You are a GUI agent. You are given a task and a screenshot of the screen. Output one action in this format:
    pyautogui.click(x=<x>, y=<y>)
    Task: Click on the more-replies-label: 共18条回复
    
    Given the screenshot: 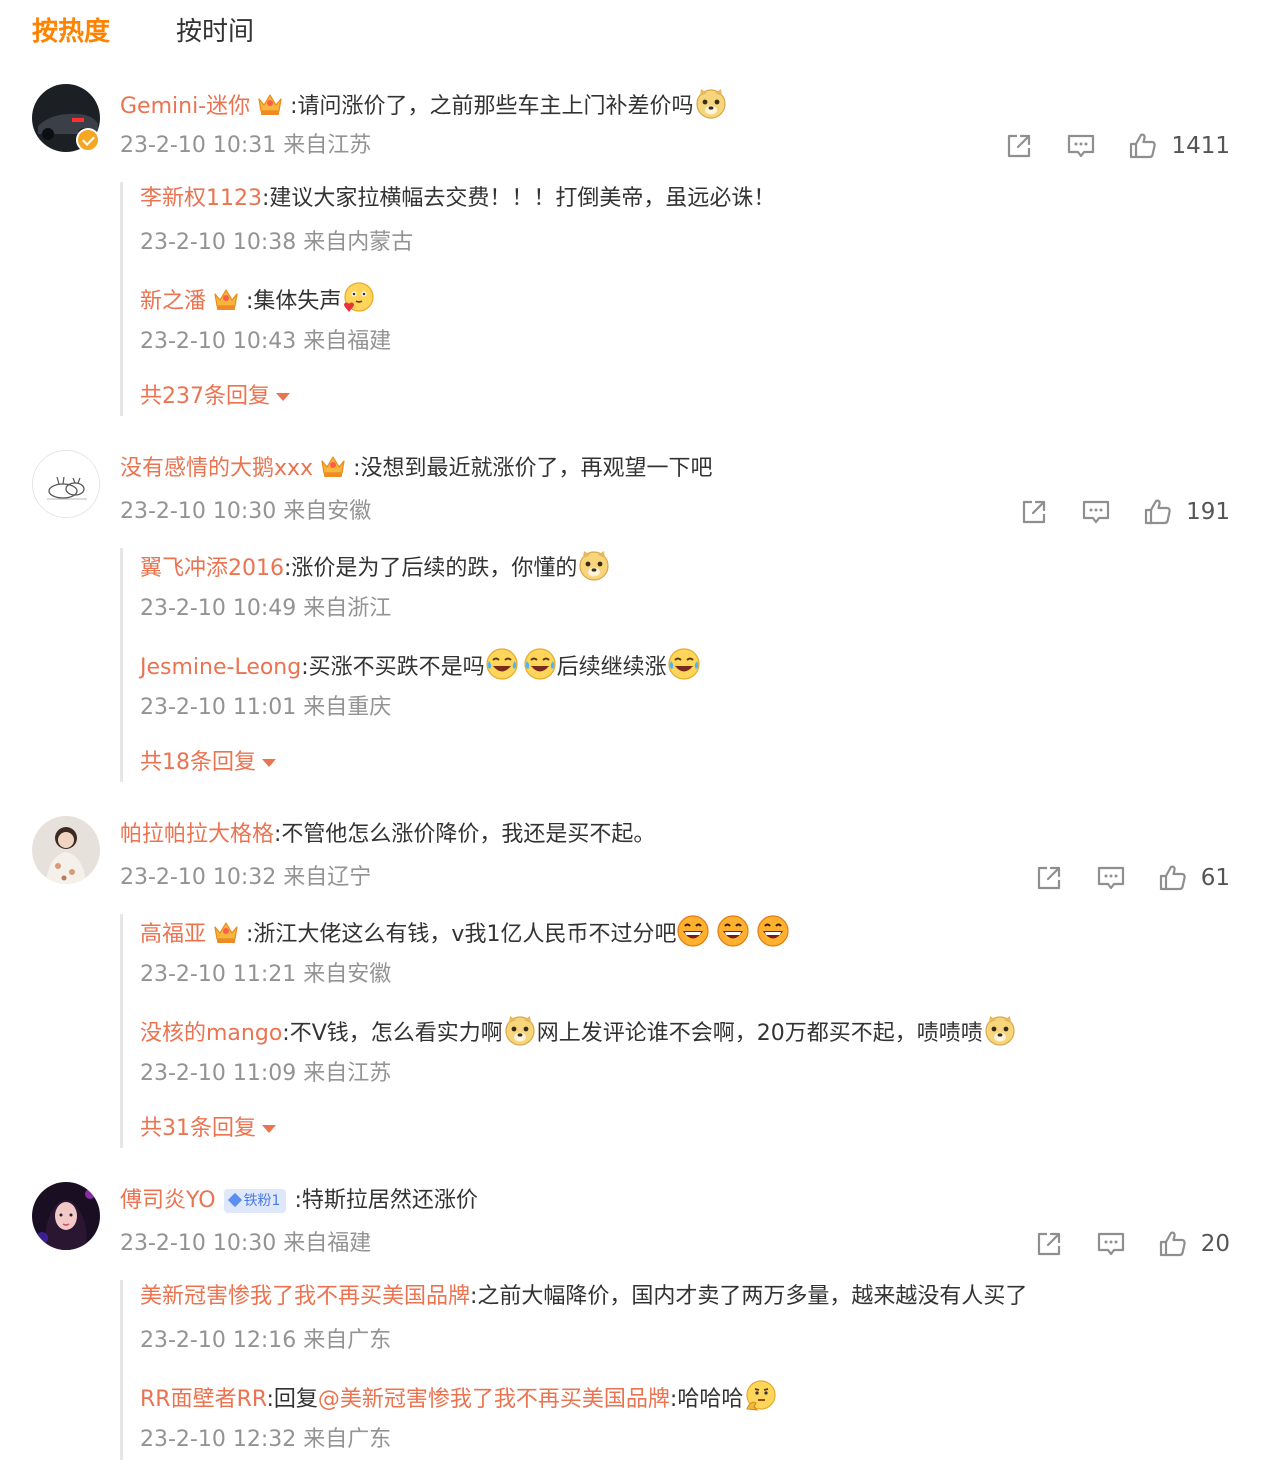 What is the action you would take?
    pyautogui.click(x=198, y=762)
    